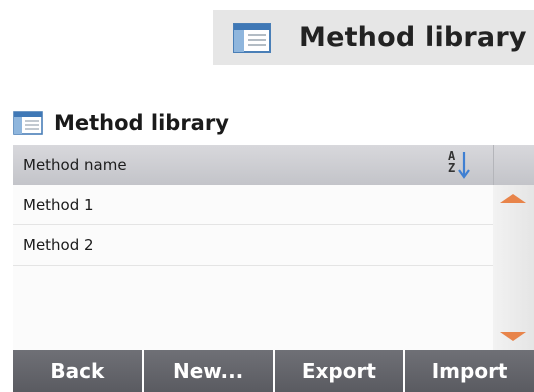 This screenshot has width=534, height=392. I want to click on list-header: Method name A Z, so click(273, 165).